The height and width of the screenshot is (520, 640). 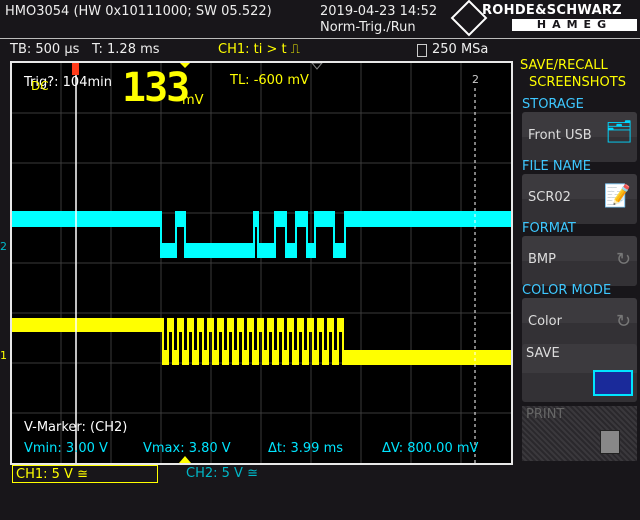 I want to click on save-button: SAVE, so click(x=579, y=373).